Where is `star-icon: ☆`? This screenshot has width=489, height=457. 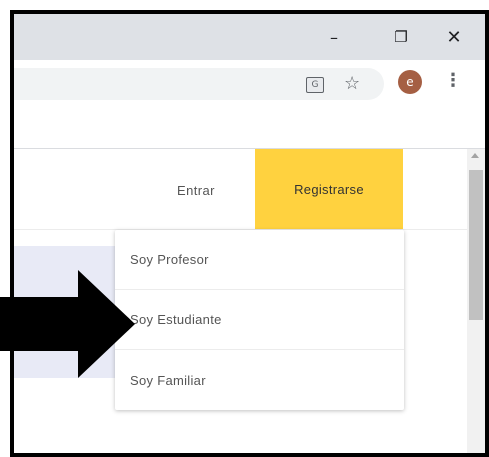
star-icon: ☆ is located at coordinates (352, 83).